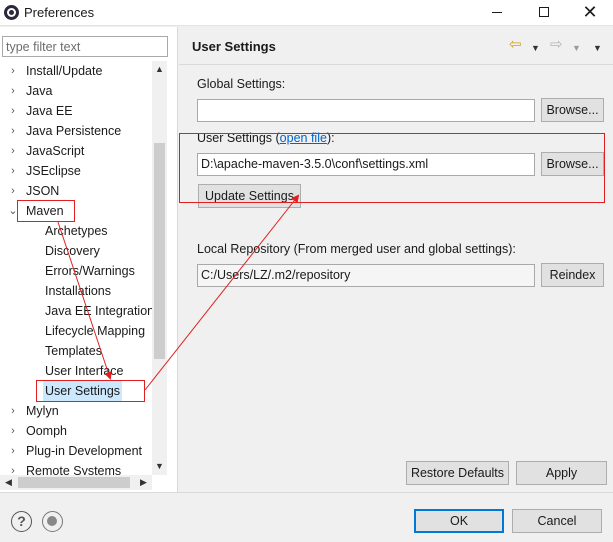 This screenshot has height=542, width=613. Describe the element at coordinates (43, 191) in the screenshot. I see `tree-item-label: JSON` at that location.